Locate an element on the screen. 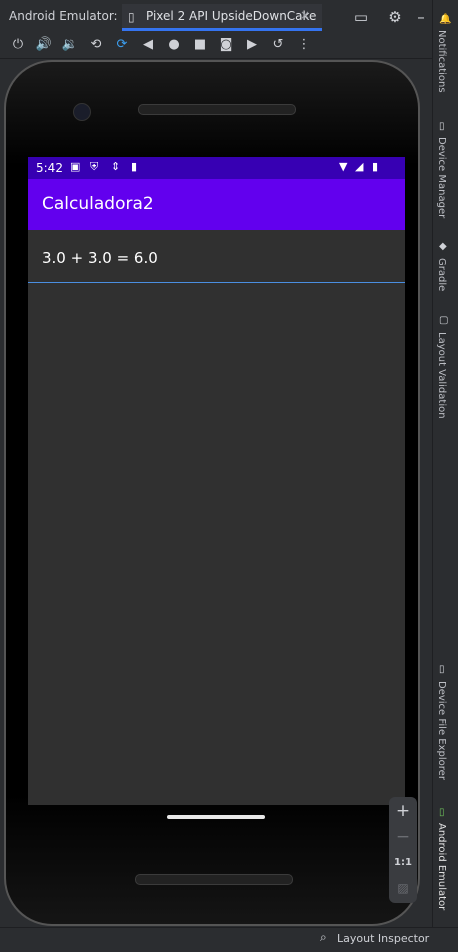 The image size is (458, 952). home-icon: ● is located at coordinates (174, 45).